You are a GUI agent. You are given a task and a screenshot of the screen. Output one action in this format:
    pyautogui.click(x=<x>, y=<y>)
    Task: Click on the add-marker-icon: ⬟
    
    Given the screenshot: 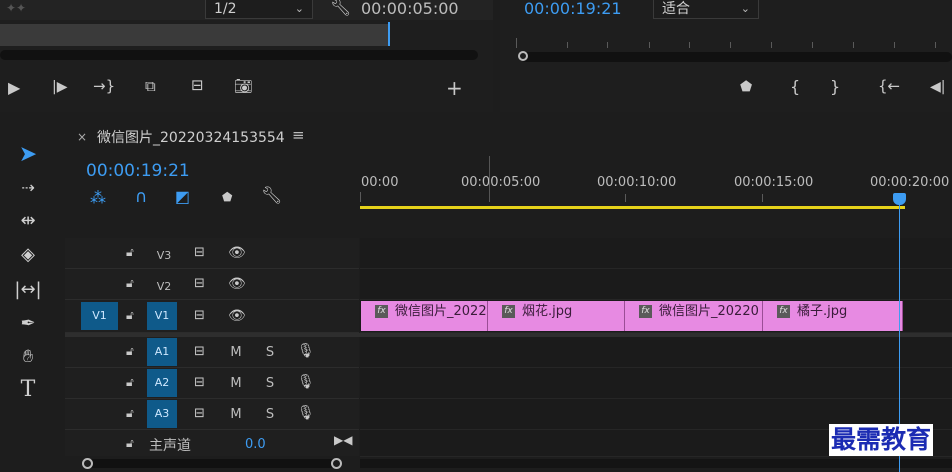 What is the action you would take?
    pyautogui.click(x=227, y=197)
    